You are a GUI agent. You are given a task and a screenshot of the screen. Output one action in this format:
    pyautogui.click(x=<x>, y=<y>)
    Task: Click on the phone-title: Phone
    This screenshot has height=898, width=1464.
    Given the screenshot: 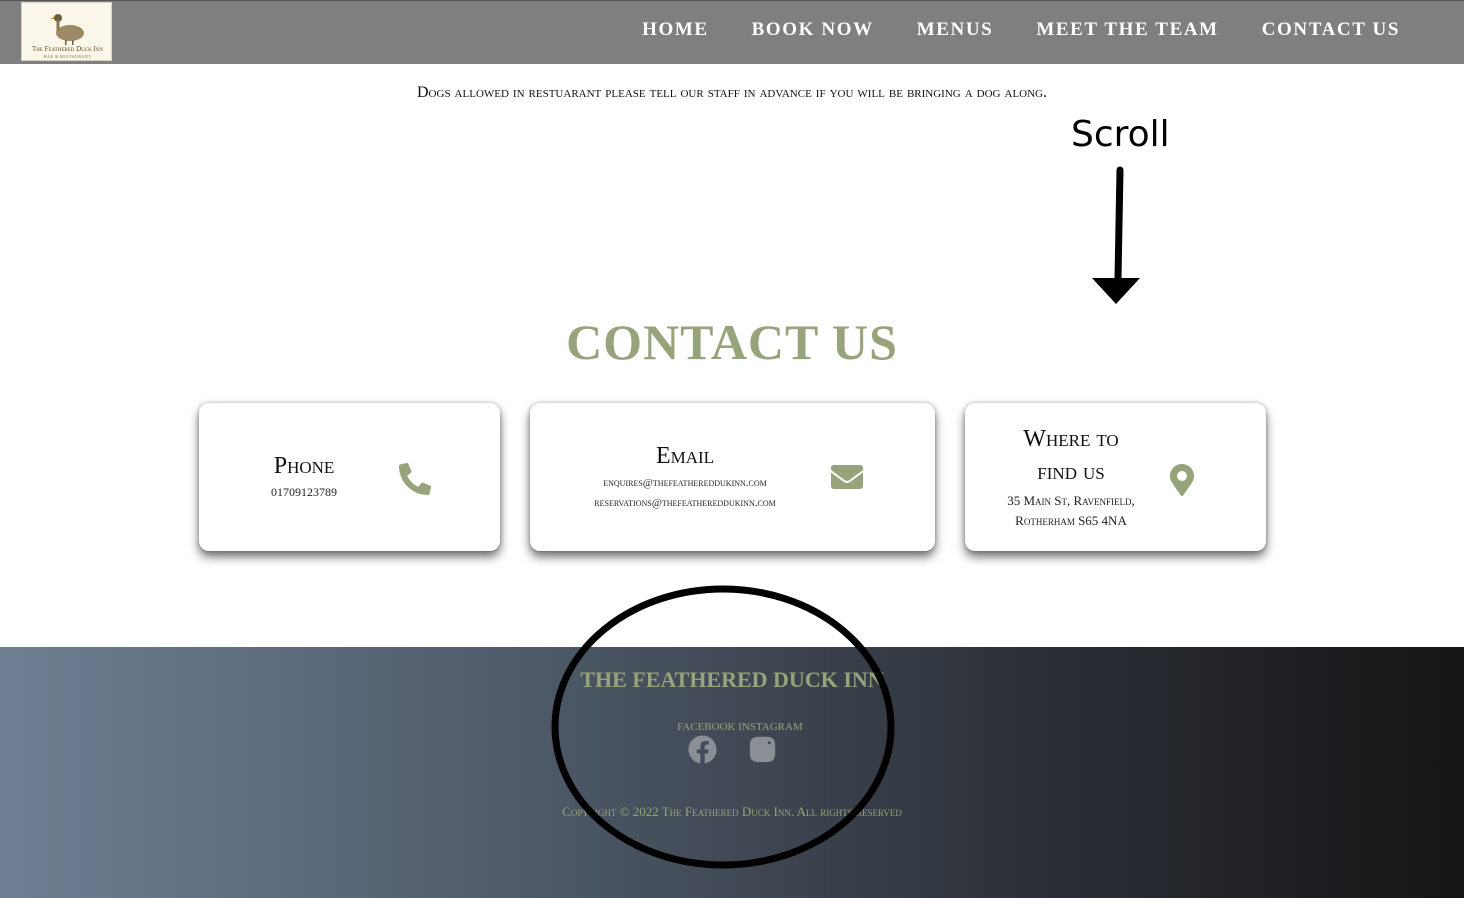 What is the action you would take?
    pyautogui.click(x=304, y=466)
    